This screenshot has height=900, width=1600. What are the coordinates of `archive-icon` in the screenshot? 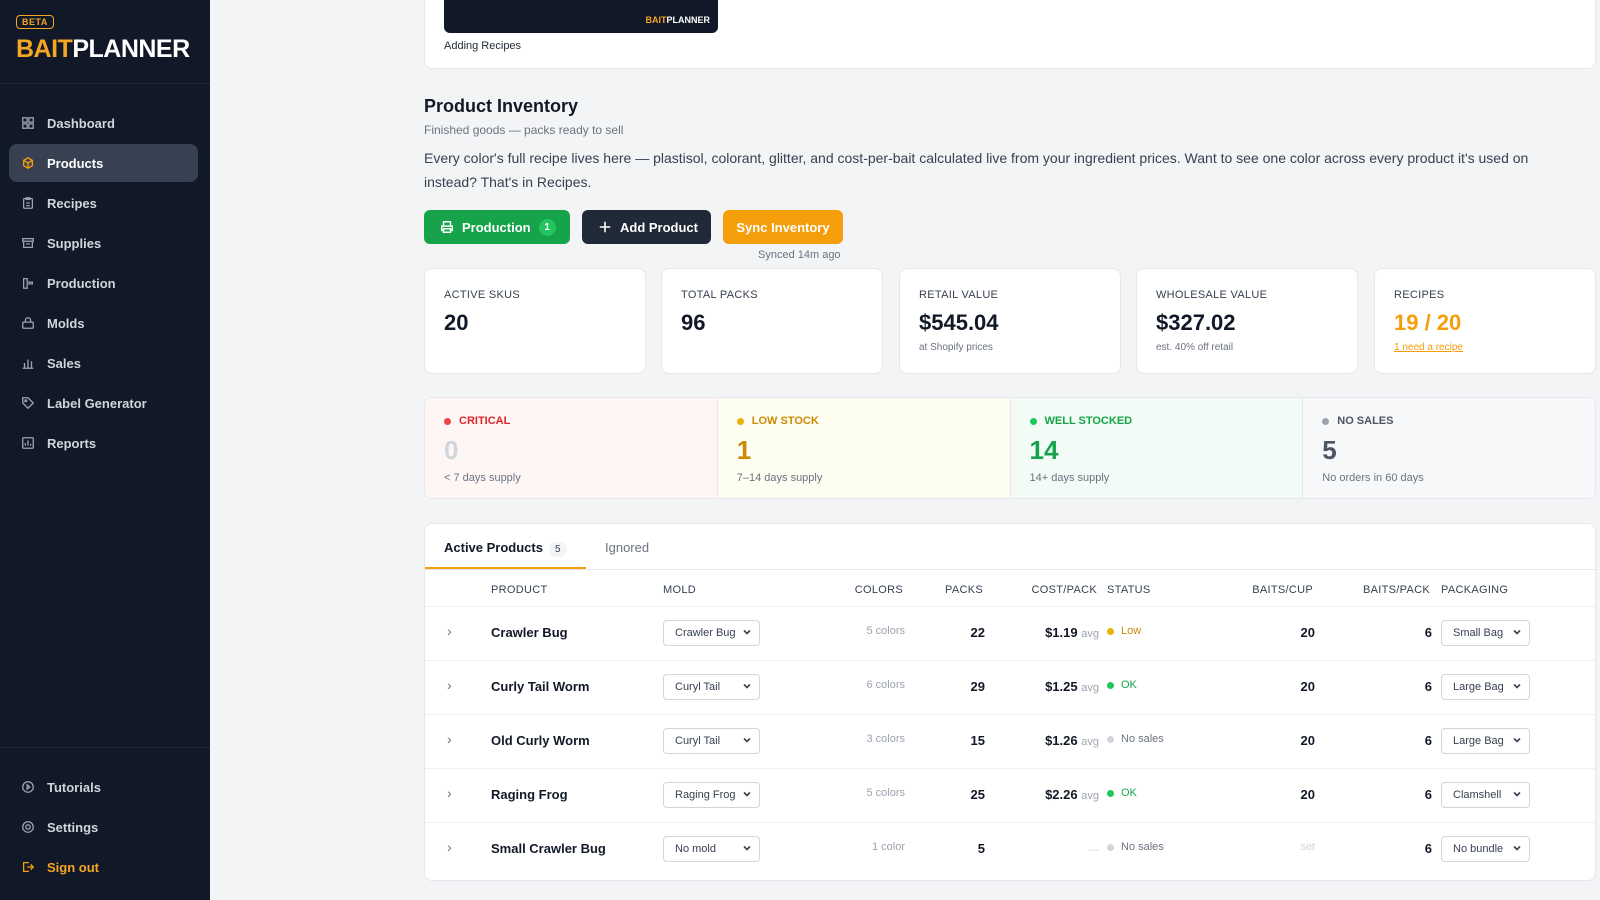 It's located at (28, 243).